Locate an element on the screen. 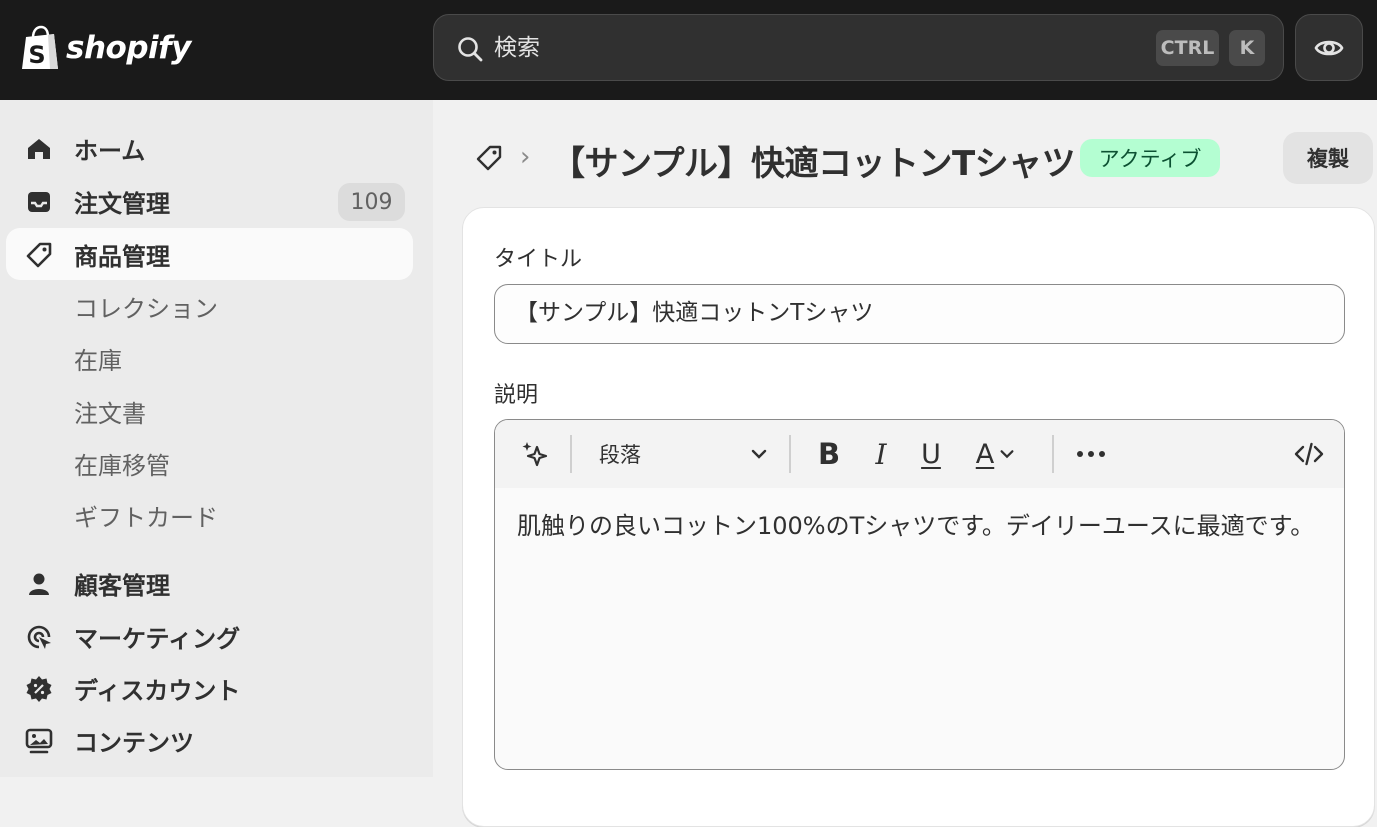 This screenshot has height=827, width=1377. italic-icon: I is located at coordinates (881, 454).